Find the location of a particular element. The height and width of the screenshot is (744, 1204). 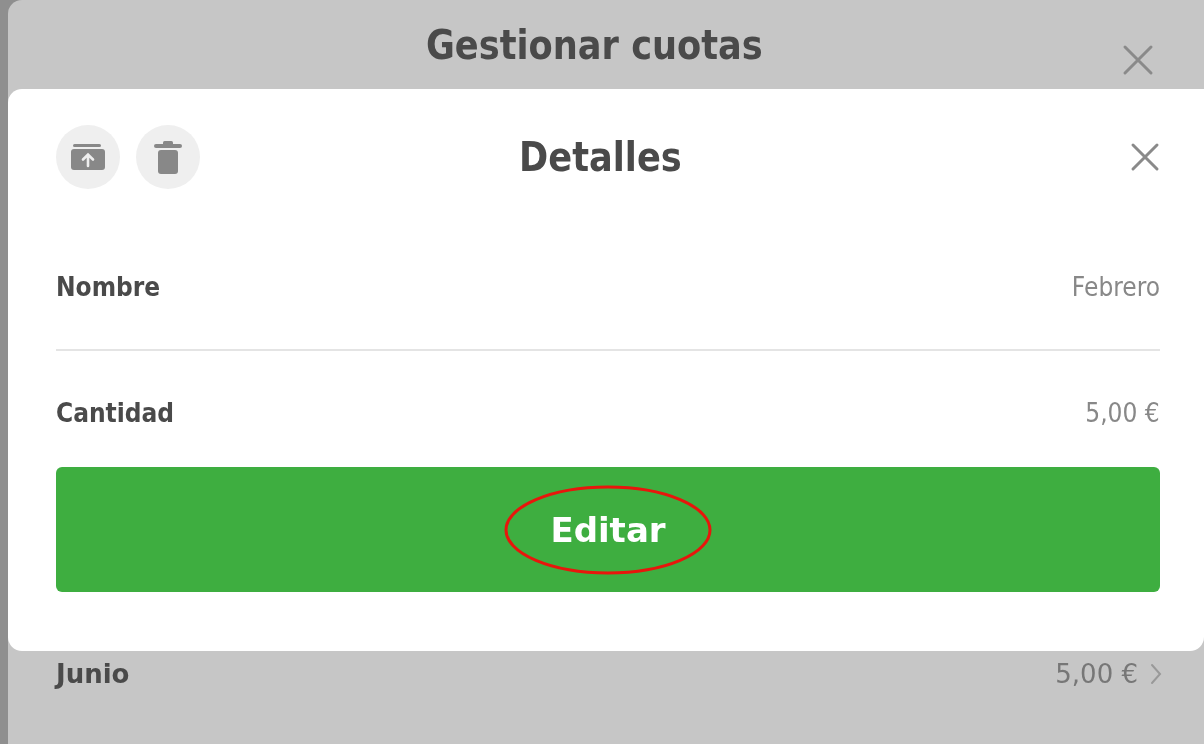

sheet-title: Gestionar cuotas is located at coordinates (594, 44).